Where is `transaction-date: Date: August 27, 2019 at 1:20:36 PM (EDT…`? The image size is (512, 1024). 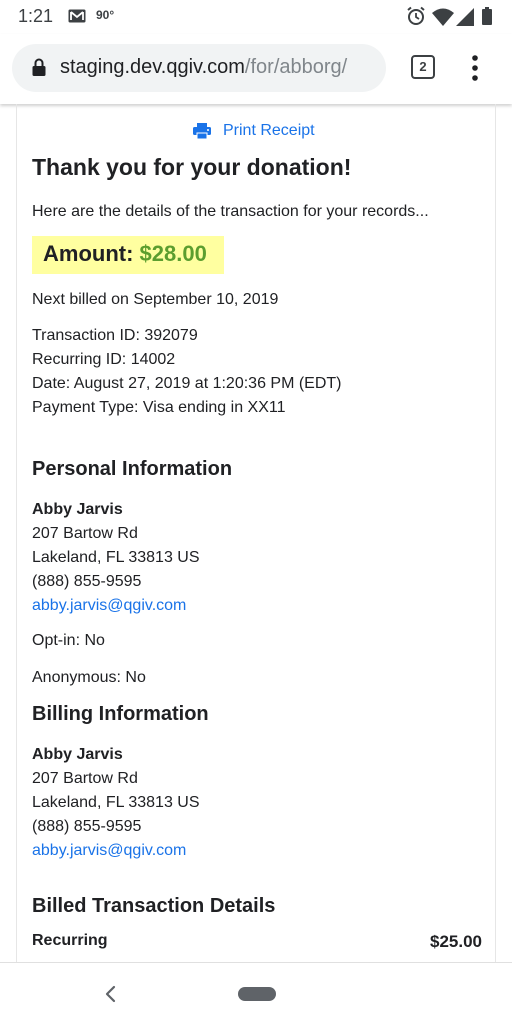 transaction-date: Date: August 27, 2019 at 1:20:36 PM (EDT… is located at coordinates (187, 383).